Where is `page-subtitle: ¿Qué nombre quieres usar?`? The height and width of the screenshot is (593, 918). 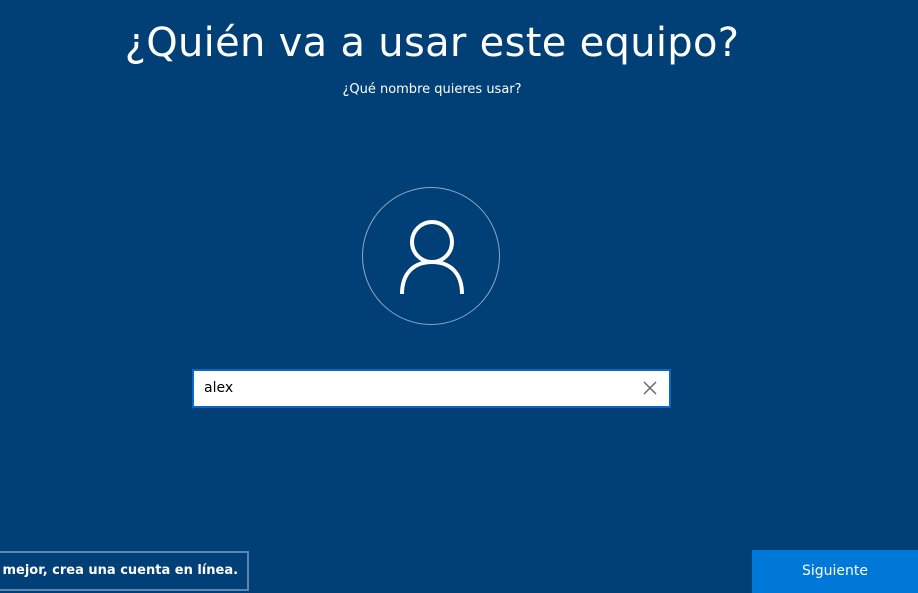
page-subtitle: ¿Qué nombre quieres usar? is located at coordinates (432, 89).